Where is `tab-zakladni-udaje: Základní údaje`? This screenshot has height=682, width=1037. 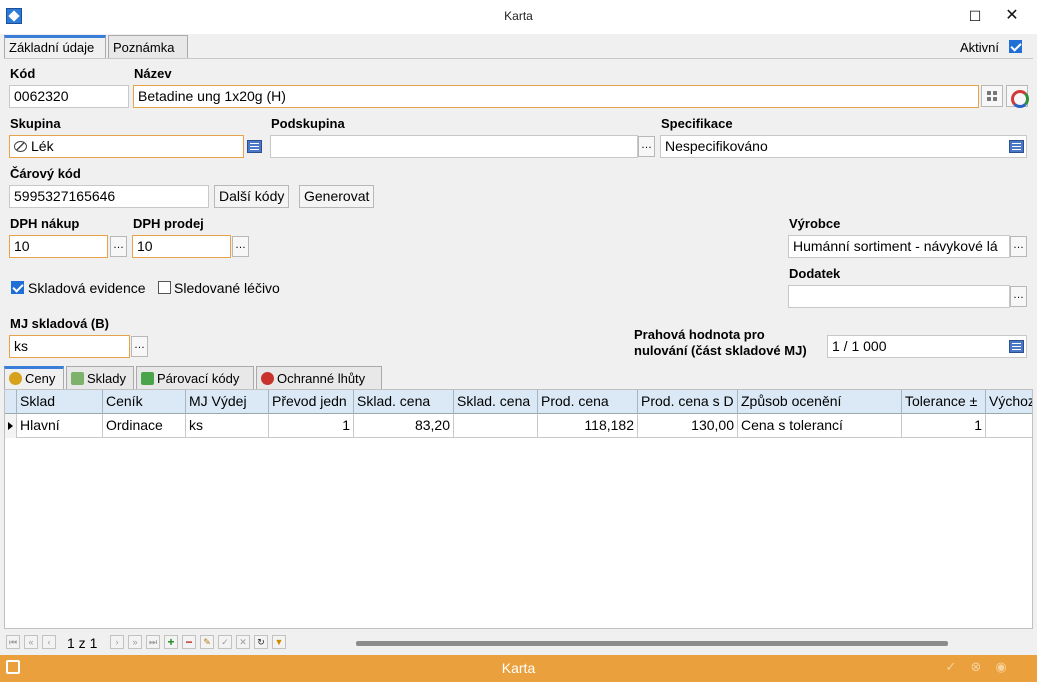
tab-zakladni-udaje: Základní údaje is located at coordinates (55, 47).